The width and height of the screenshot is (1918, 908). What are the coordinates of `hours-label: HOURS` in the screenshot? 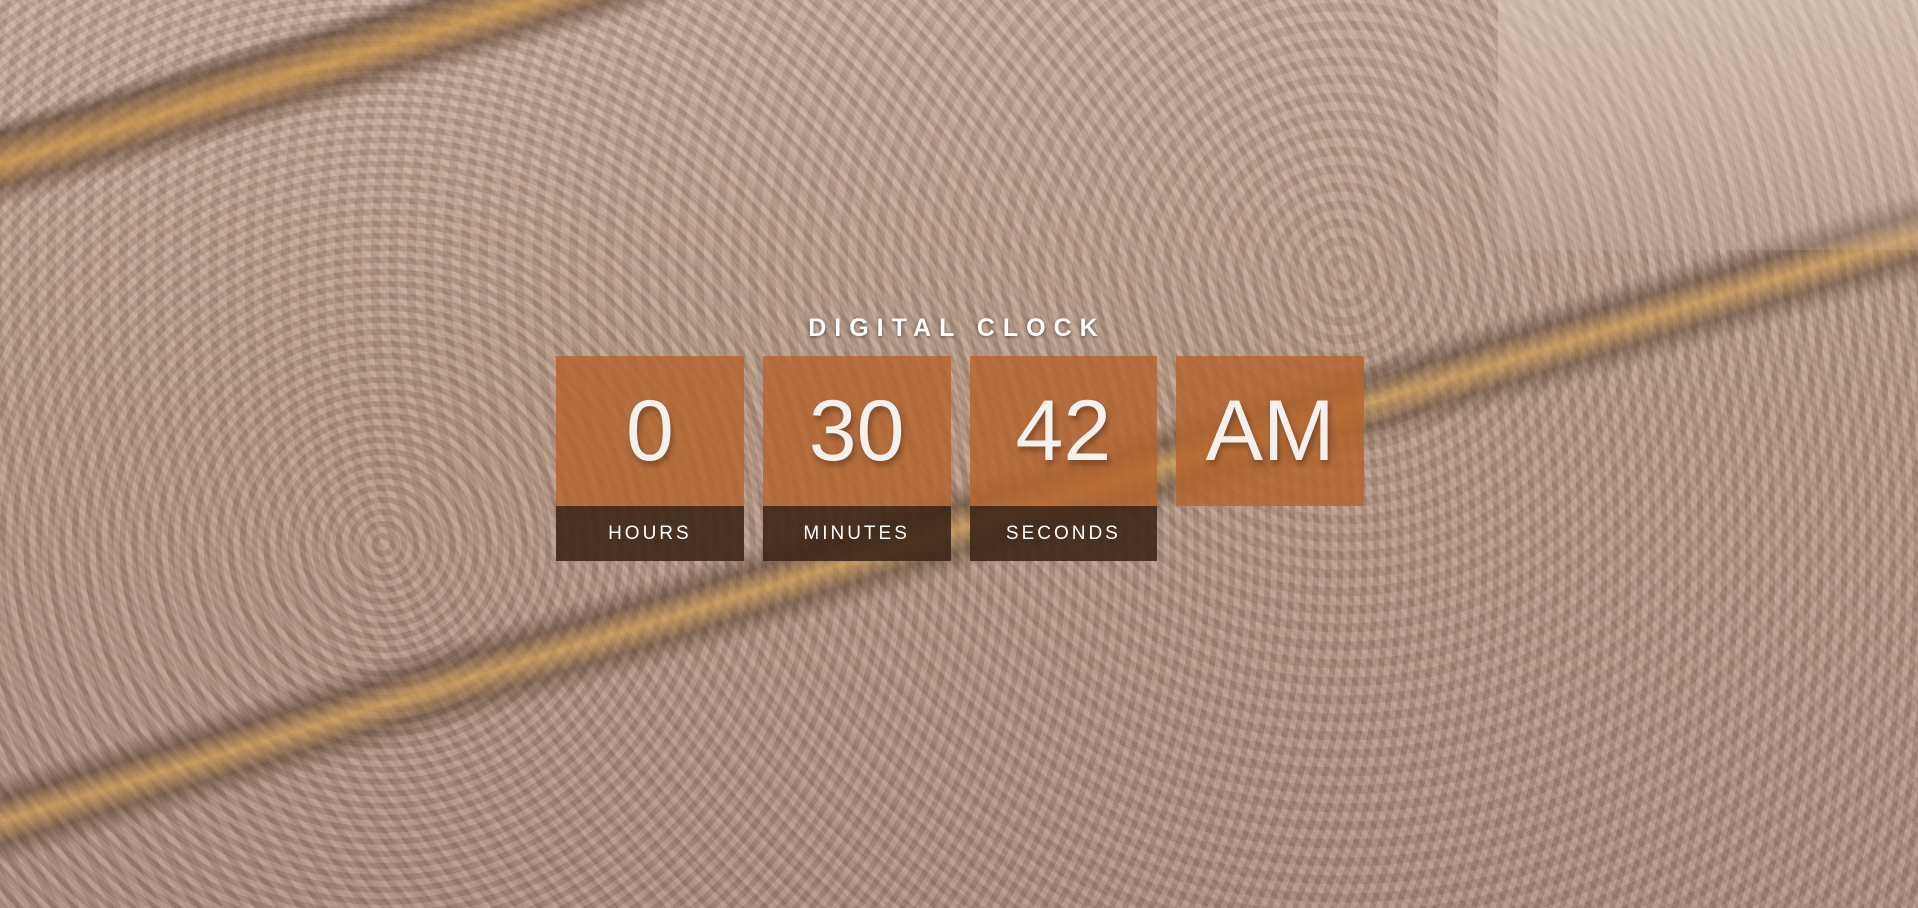 It's located at (650, 533).